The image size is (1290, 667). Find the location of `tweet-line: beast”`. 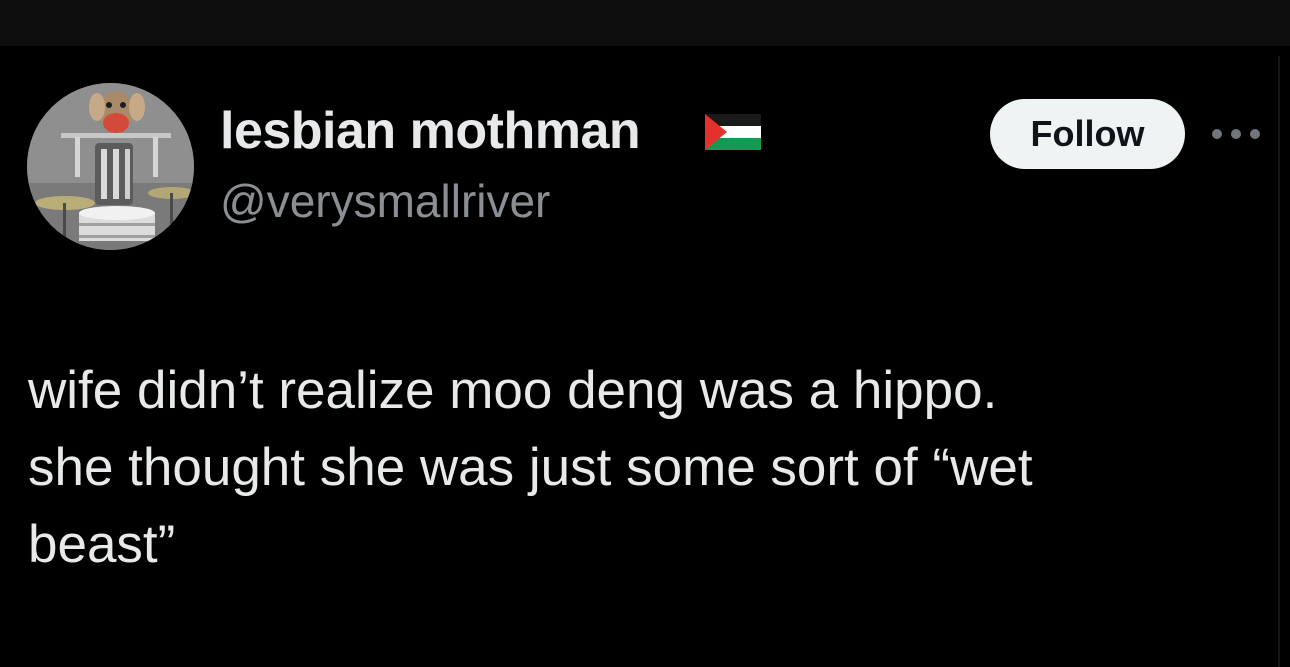

tweet-line: beast” is located at coordinates (102, 544).